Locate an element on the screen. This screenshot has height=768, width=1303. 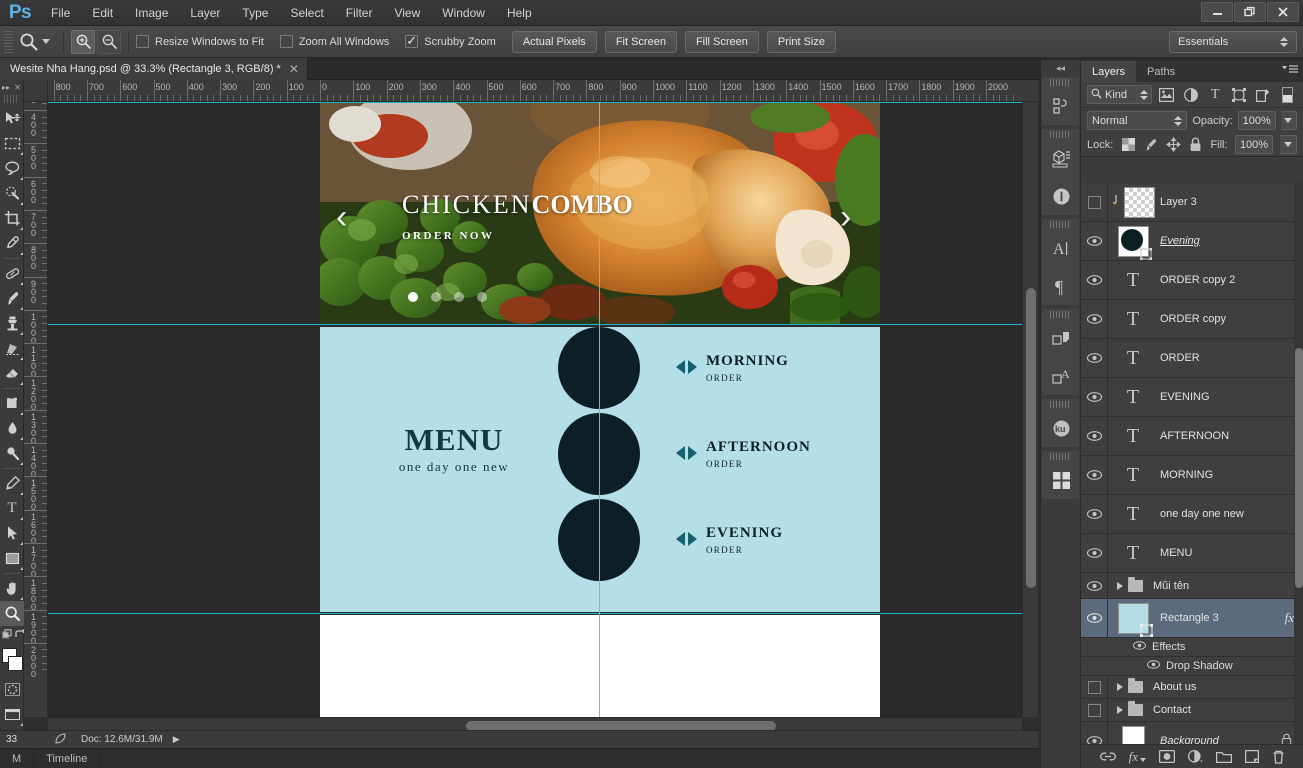
opacity-slider-toggle is located at coordinates (1288, 120).